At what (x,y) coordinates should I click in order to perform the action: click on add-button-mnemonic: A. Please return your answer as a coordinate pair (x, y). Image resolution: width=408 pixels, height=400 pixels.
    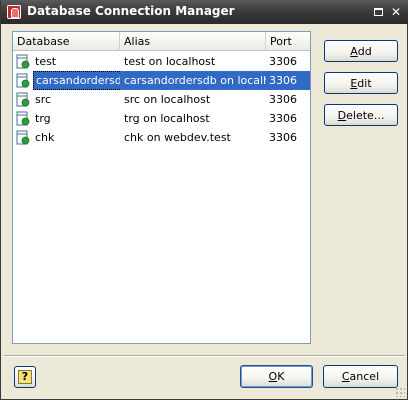
    Looking at the image, I should click on (354, 51).